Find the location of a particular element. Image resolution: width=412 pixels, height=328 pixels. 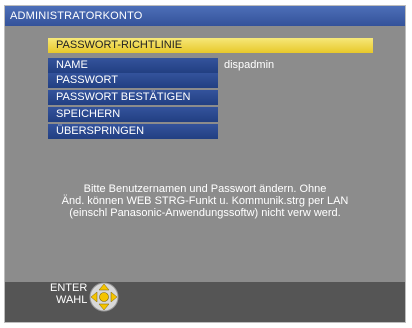

menu-item-password: PASSWORT is located at coordinates (133, 80).